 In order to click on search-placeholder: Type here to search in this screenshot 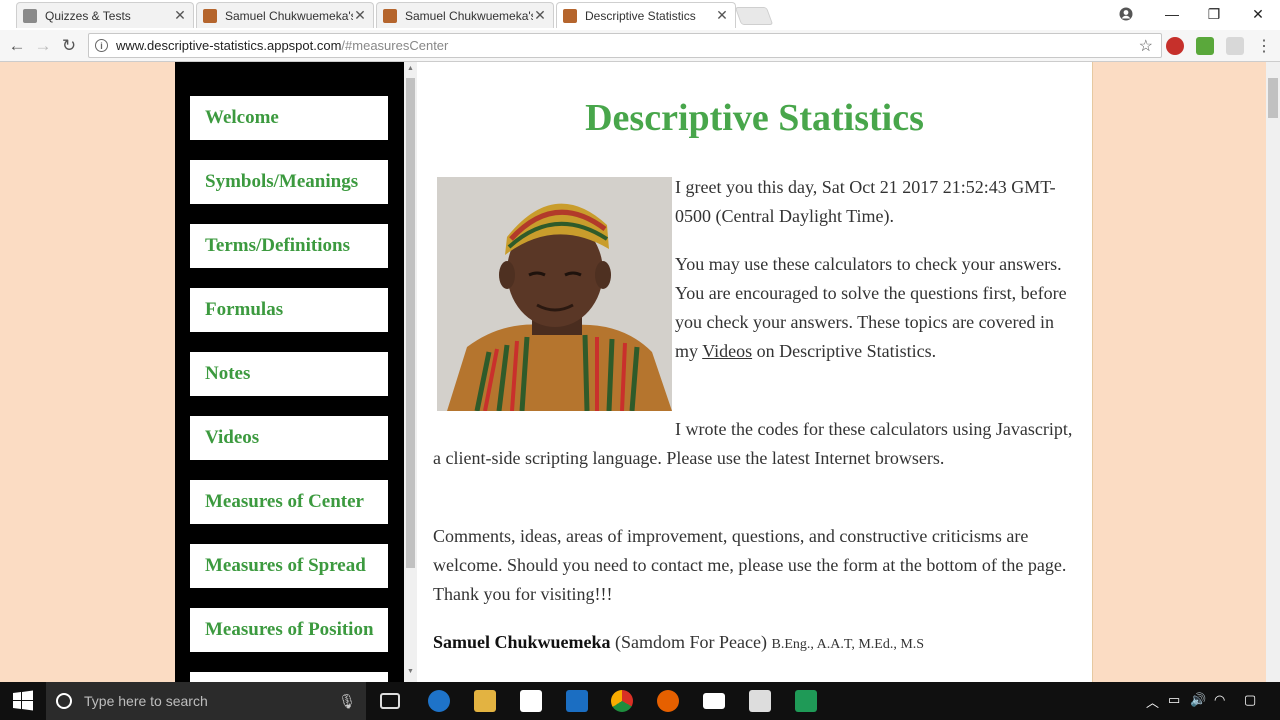, I will do `click(146, 701)`.